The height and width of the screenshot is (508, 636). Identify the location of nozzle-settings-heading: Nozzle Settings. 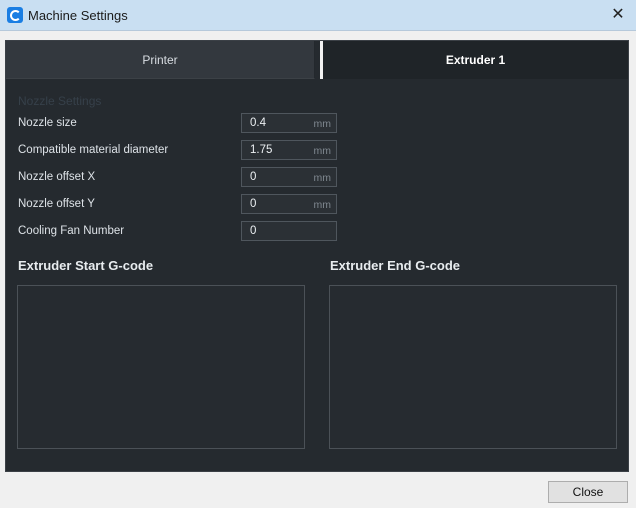
(60, 101).